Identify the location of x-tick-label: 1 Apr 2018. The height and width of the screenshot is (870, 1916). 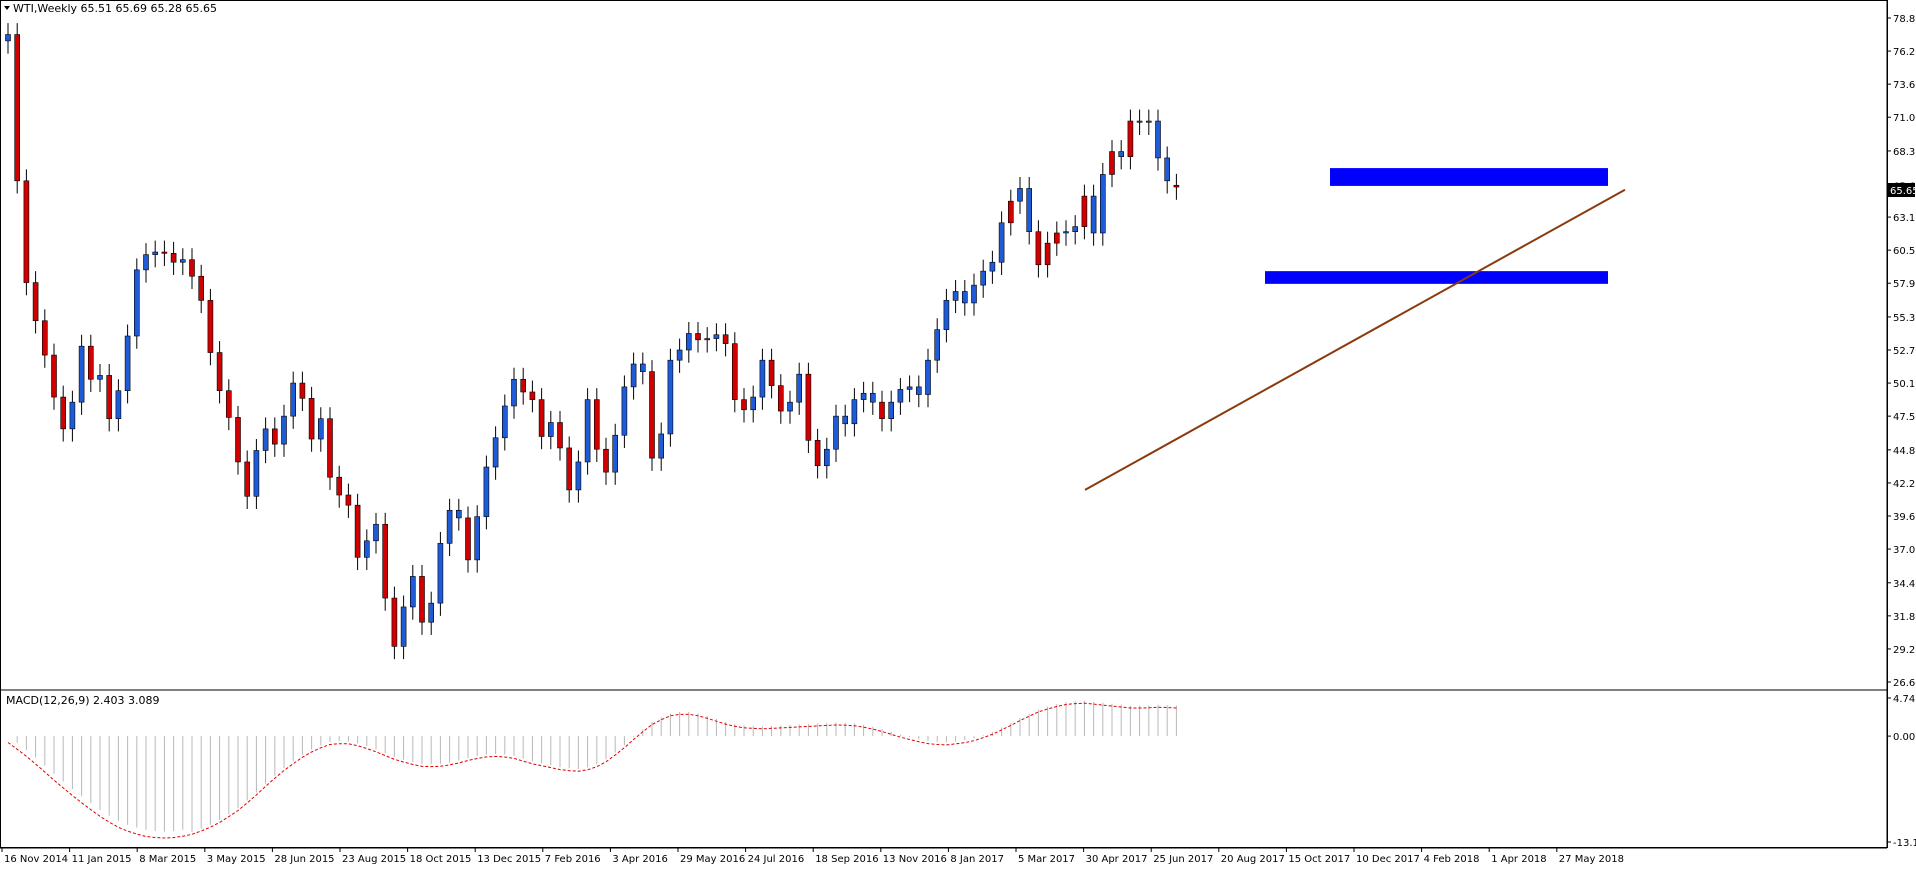
(1518, 859).